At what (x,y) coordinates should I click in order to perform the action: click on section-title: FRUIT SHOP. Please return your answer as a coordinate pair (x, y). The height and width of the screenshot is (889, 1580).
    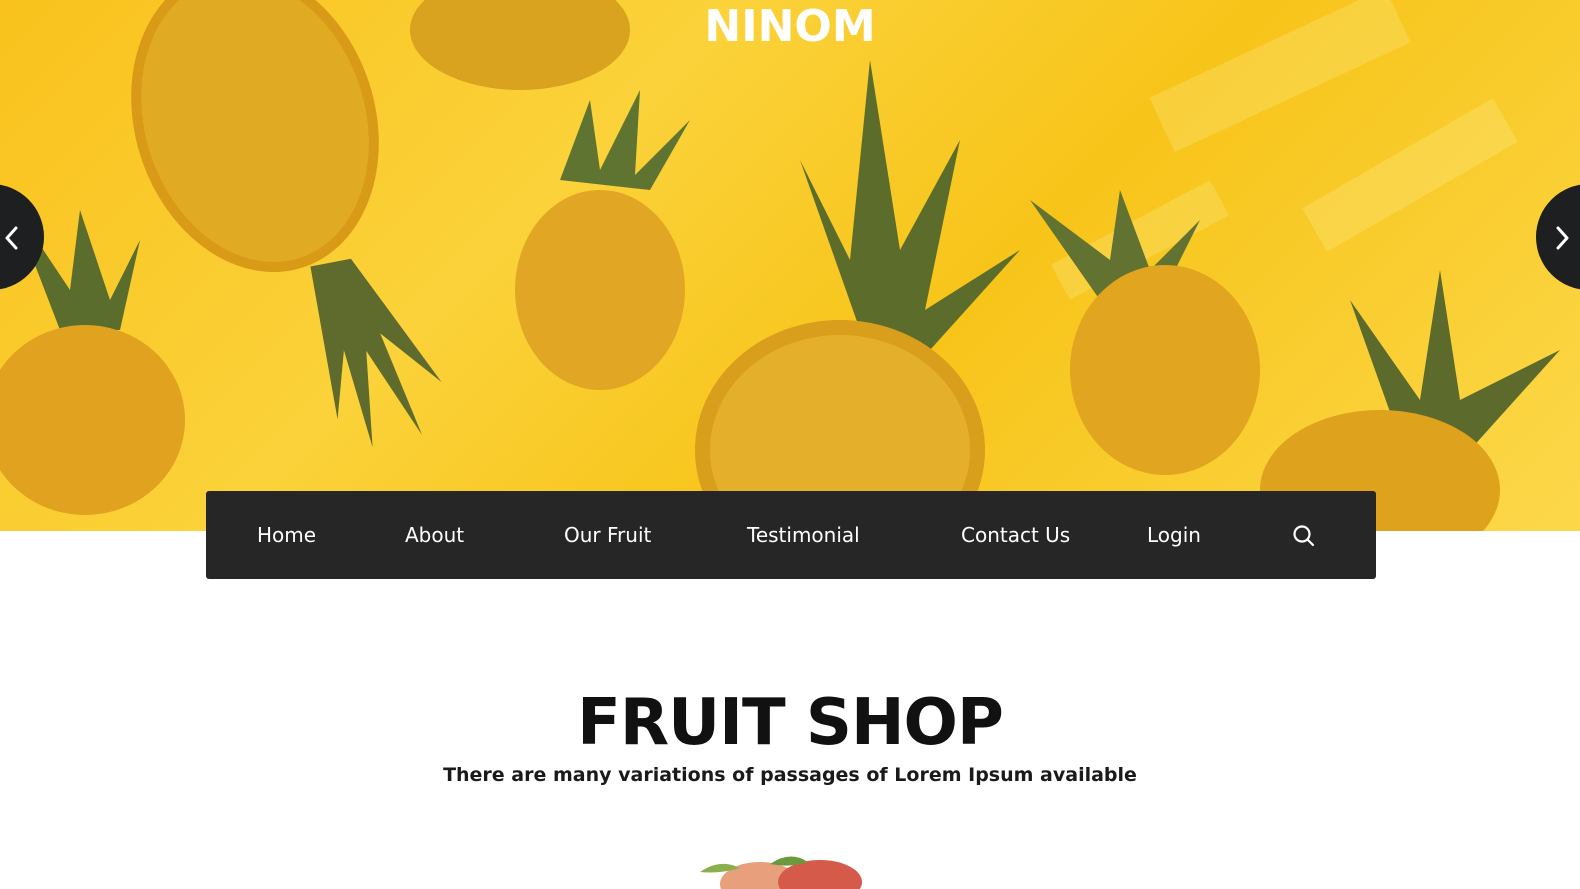
    Looking at the image, I should click on (790, 723).